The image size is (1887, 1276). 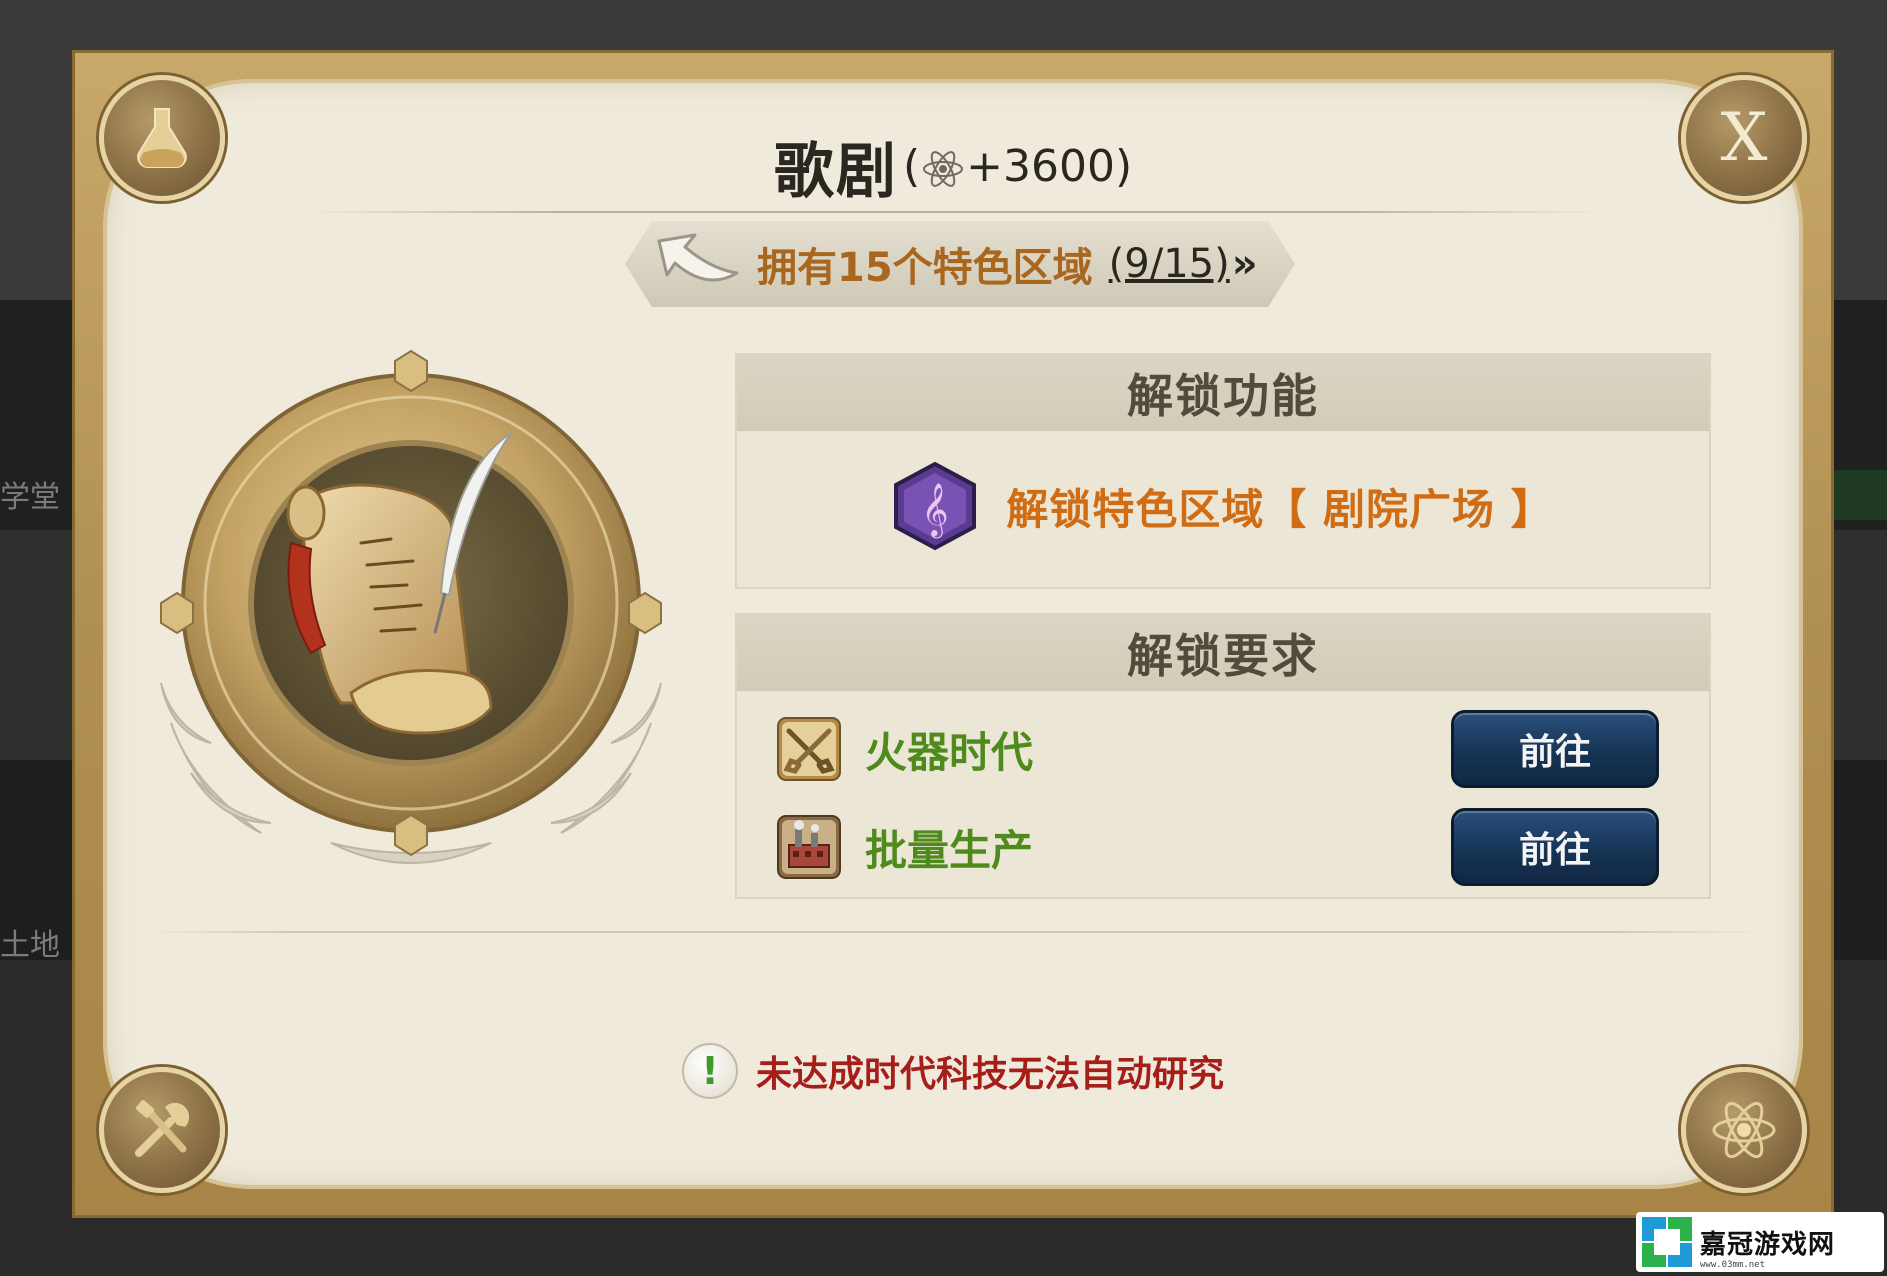 I want to click on title-divider, so click(x=953, y=212).